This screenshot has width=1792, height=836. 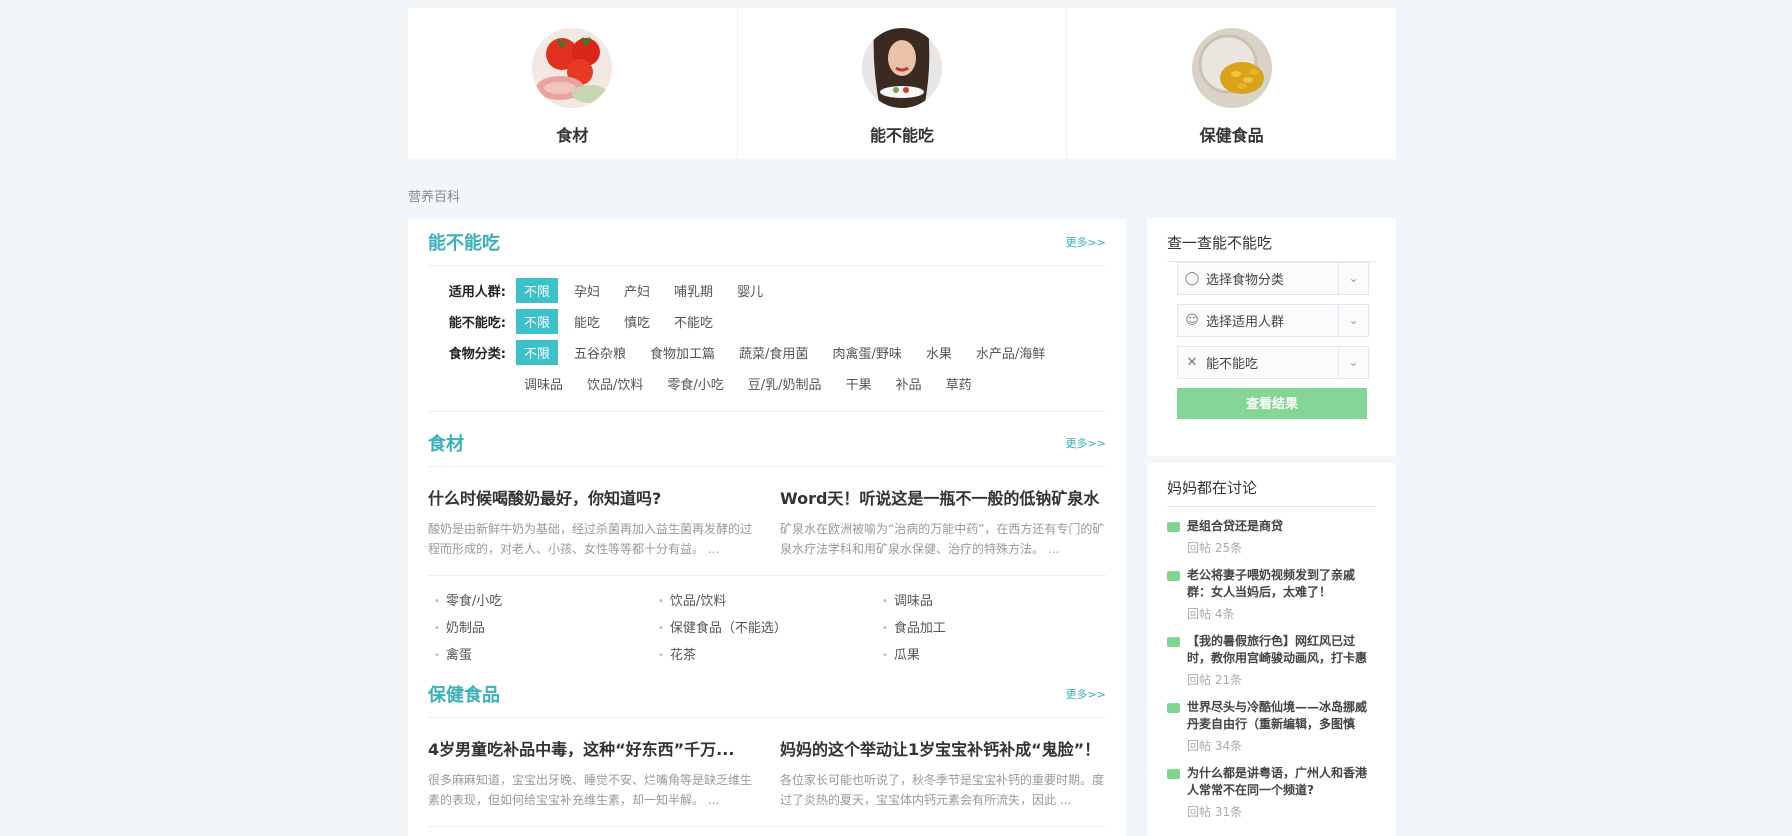 I want to click on section-title: 食材, so click(x=446, y=443).